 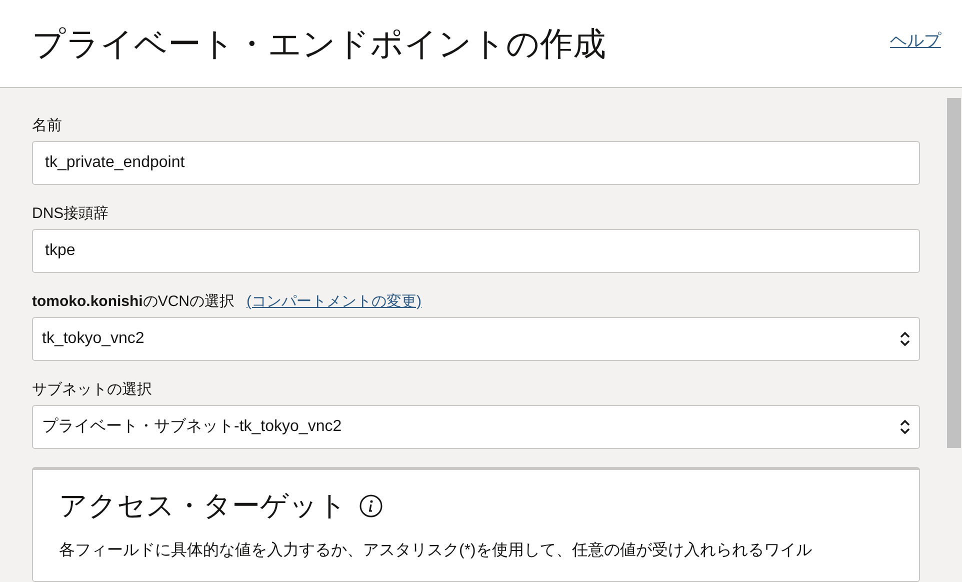 What do you see at coordinates (92, 390) in the screenshot?
I see `field-label: サブネットの選択` at bounding box center [92, 390].